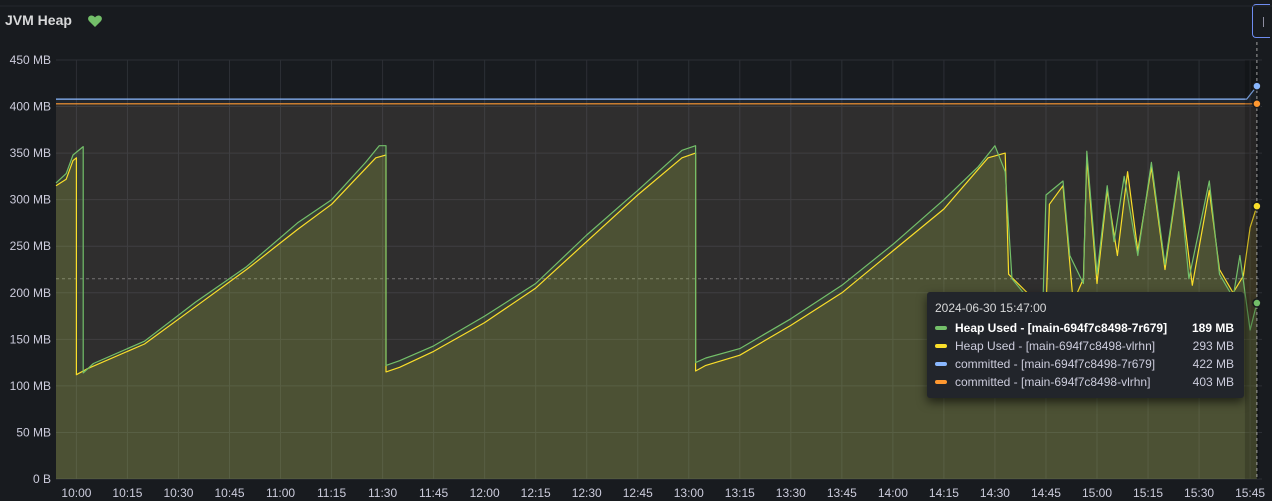  What do you see at coordinates (944, 493) in the screenshot?
I see `x-tick-label: 14:15` at bounding box center [944, 493].